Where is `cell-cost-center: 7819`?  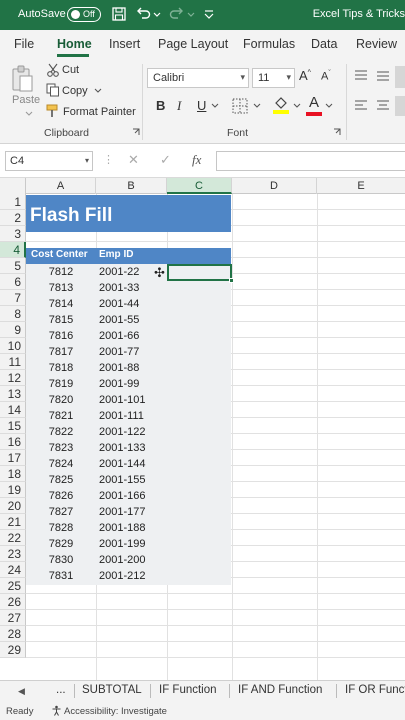 cell-cost-center: 7819 is located at coordinates (61, 384).